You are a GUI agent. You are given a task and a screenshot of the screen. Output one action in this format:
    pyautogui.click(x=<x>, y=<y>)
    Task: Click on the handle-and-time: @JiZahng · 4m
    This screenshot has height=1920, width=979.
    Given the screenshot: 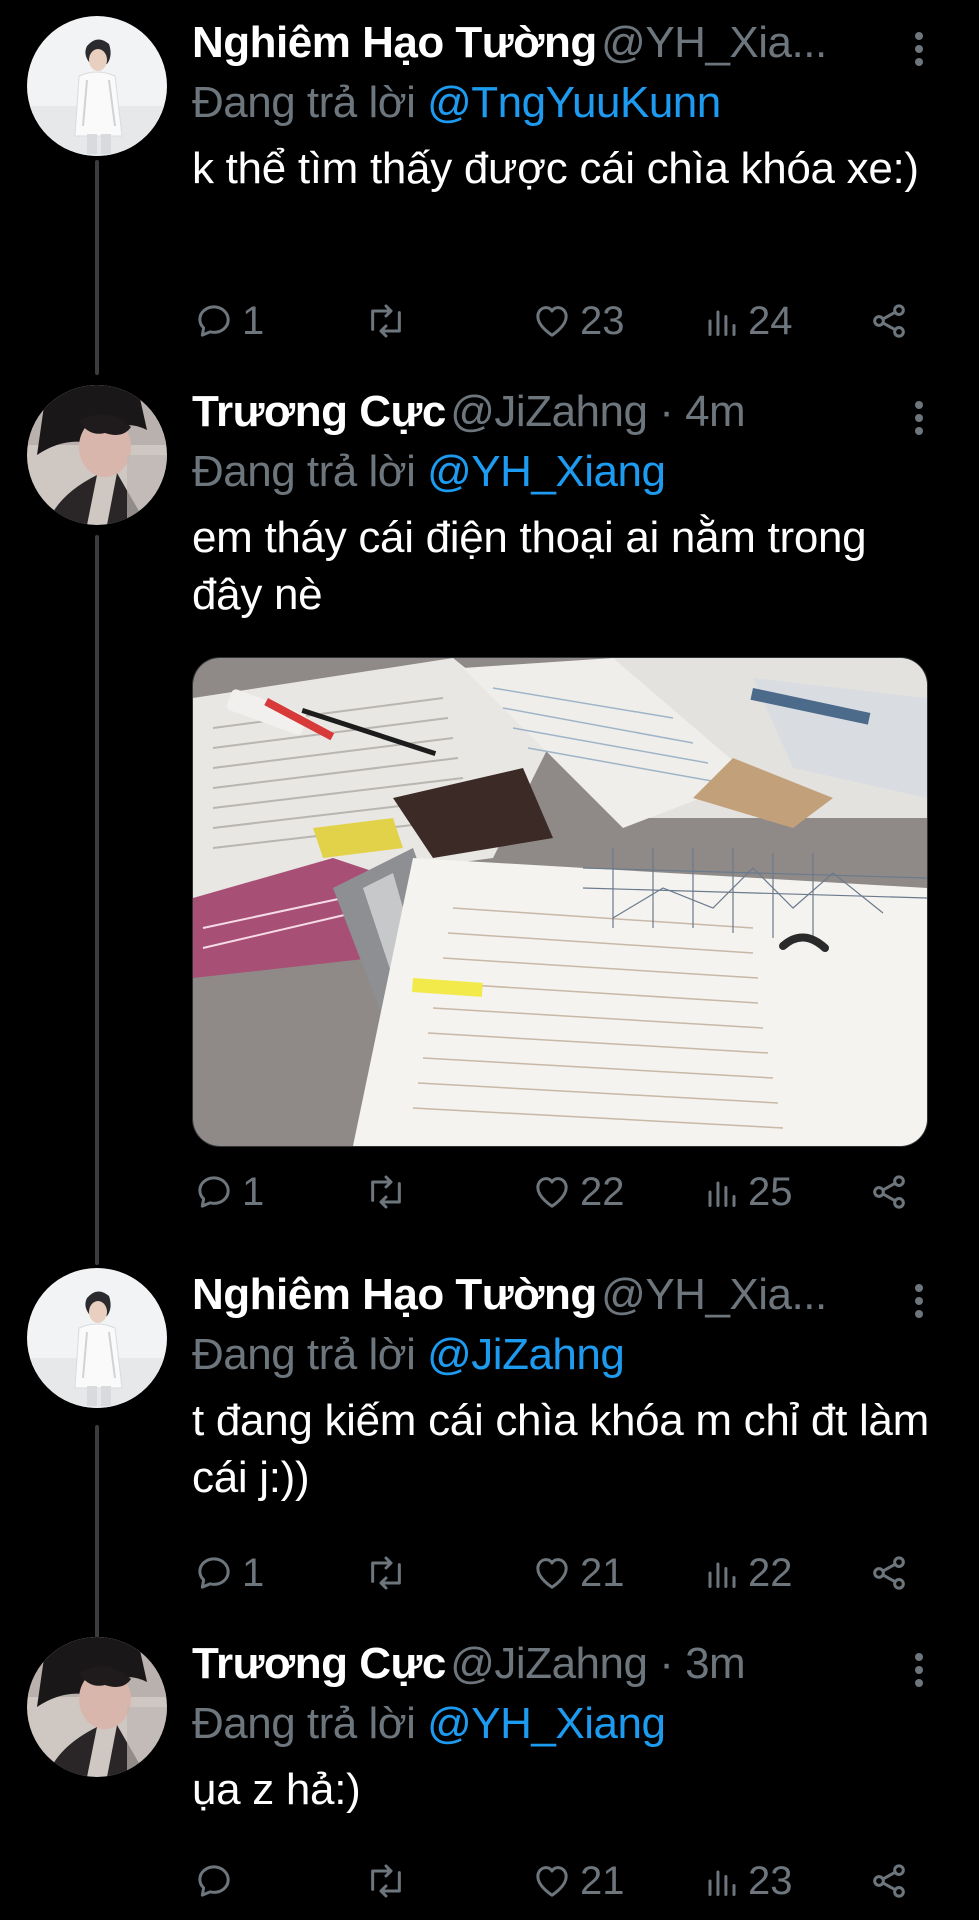 What is the action you would take?
    pyautogui.click(x=597, y=411)
    